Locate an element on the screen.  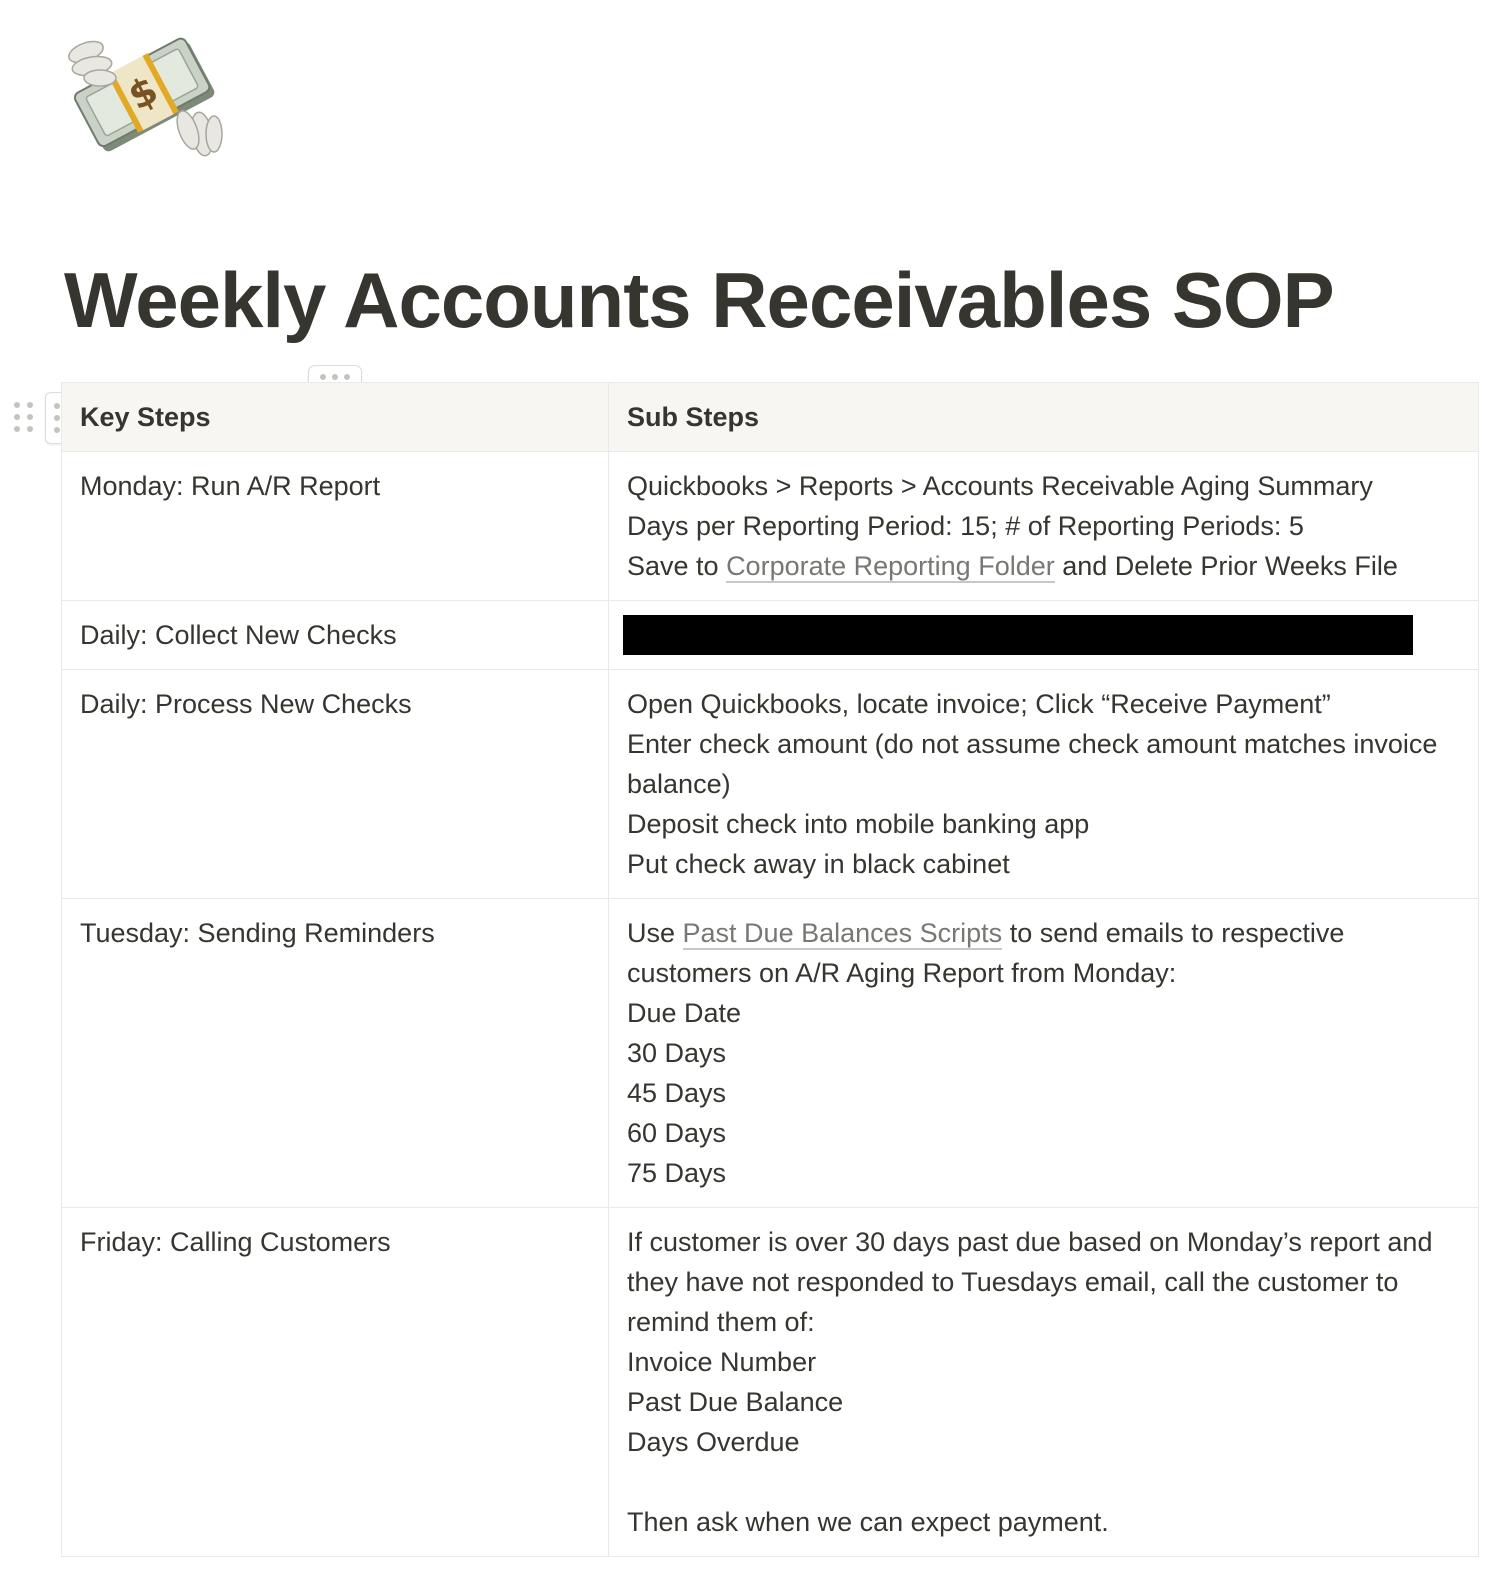
sub-step-line: Then ask when we can expect payment. is located at coordinates (868, 1522).